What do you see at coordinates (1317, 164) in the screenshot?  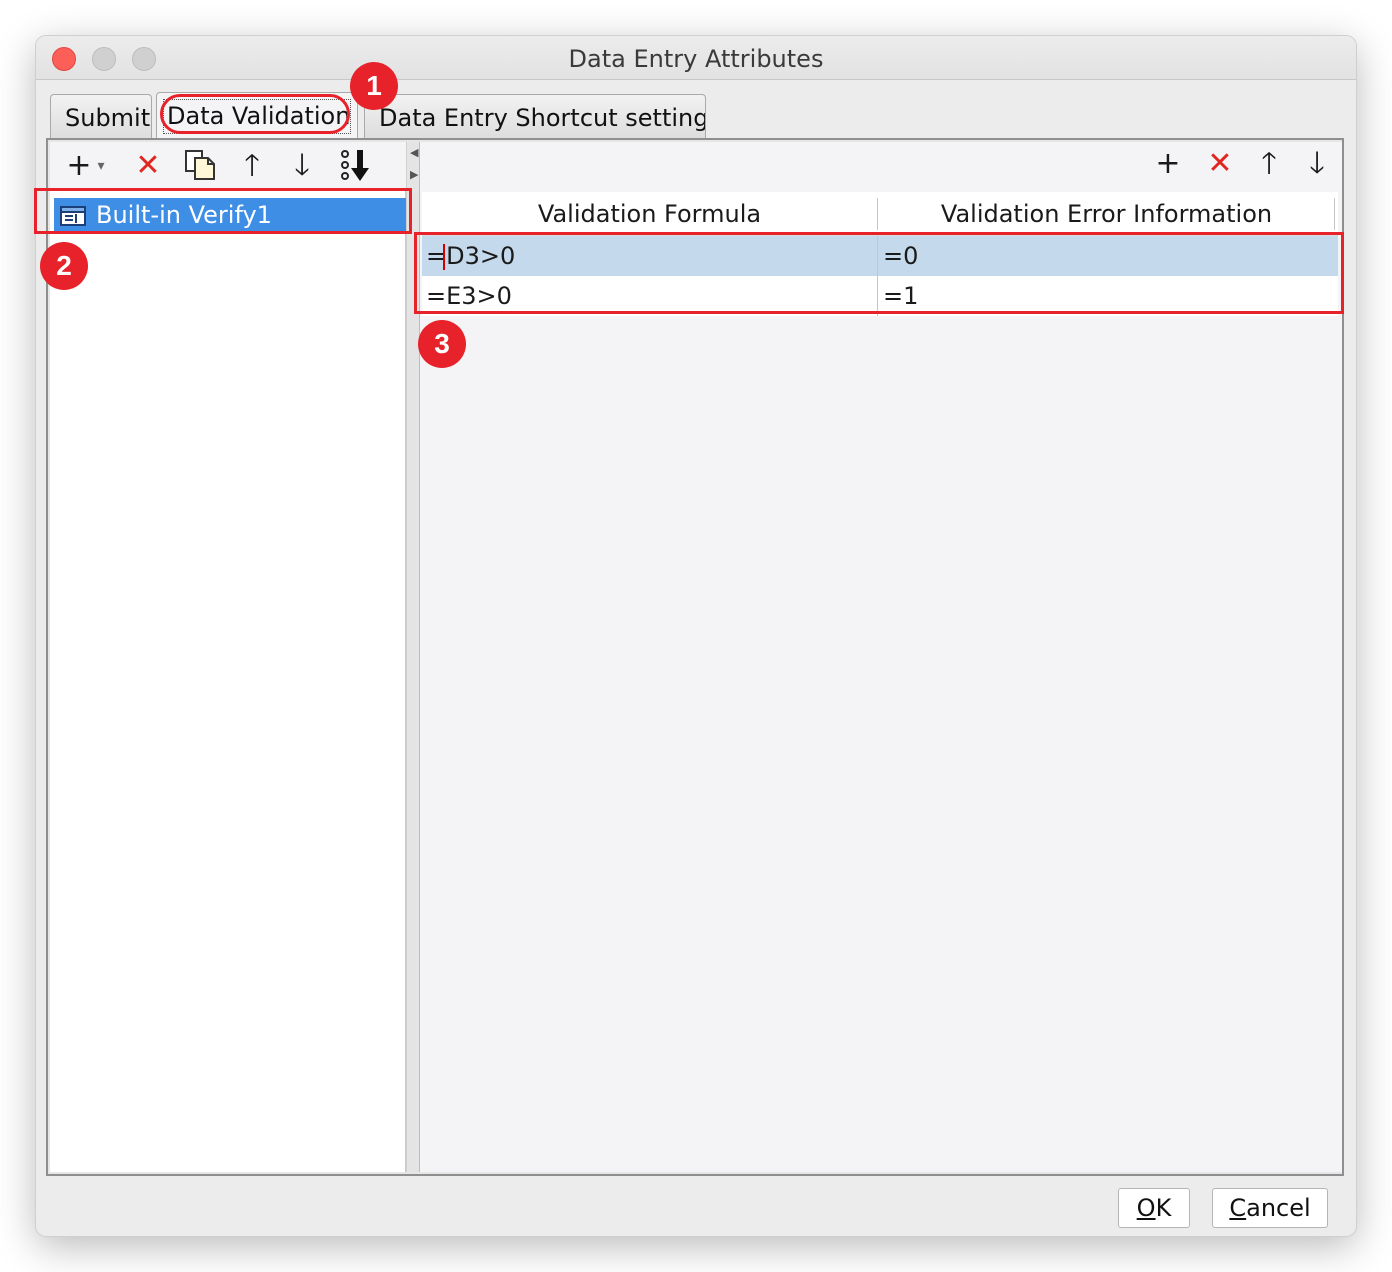 I see `move-row-down-icon: 🡓` at bounding box center [1317, 164].